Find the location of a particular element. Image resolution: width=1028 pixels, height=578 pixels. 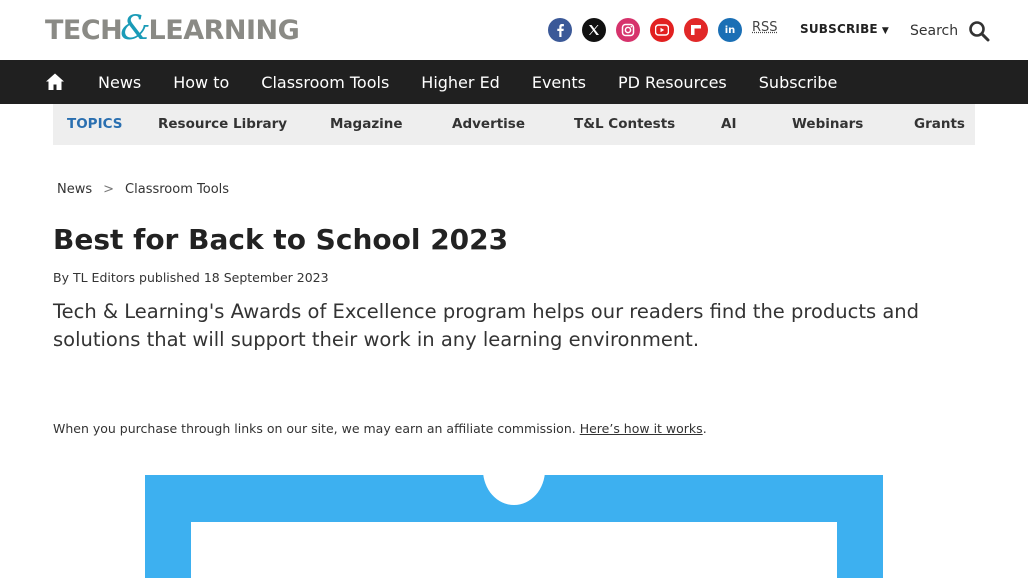

topics-label: TOPICS is located at coordinates (95, 124).